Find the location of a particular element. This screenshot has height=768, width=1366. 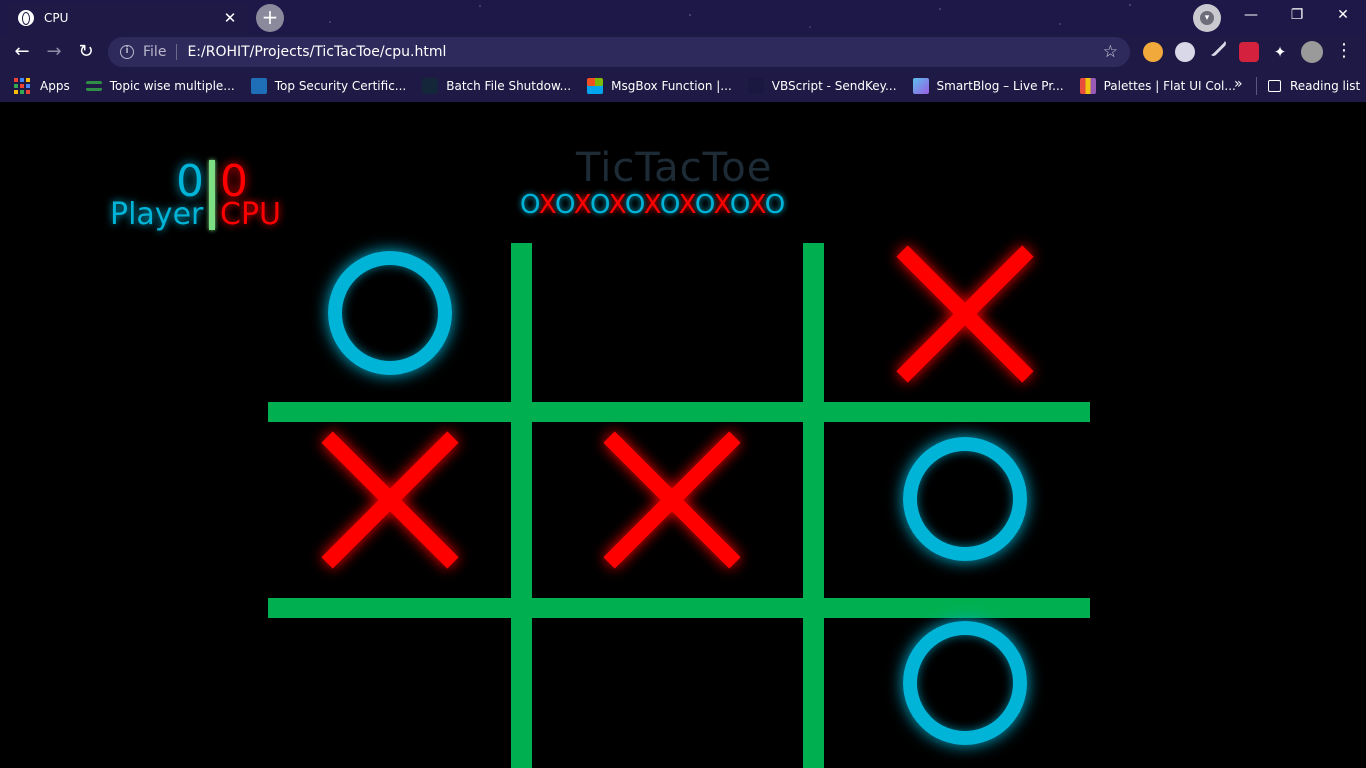

browser-menu-icon: ⋮ is located at coordinates (1344, 50).